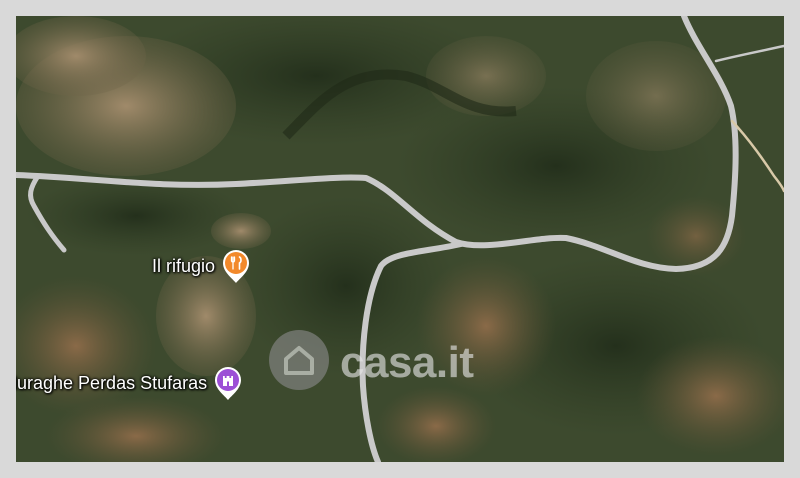  I want to click on restaurant-icon, so click(236, 266).